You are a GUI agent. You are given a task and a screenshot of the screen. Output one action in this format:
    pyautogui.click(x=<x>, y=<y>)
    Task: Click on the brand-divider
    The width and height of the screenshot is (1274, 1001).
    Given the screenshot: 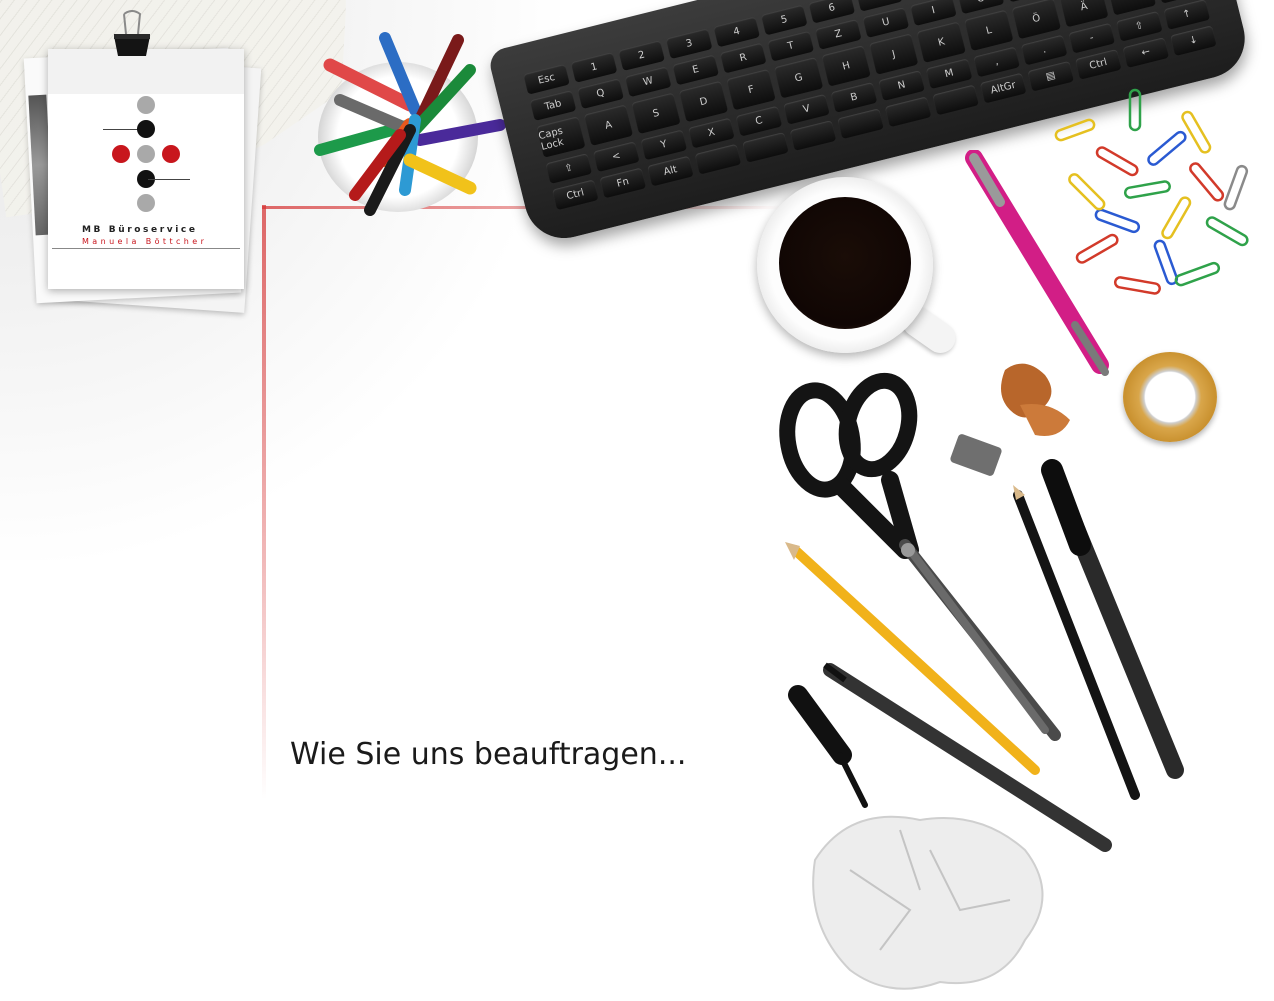 What is the action you would take?
    pyautogui.click(x=146, y=248)
    